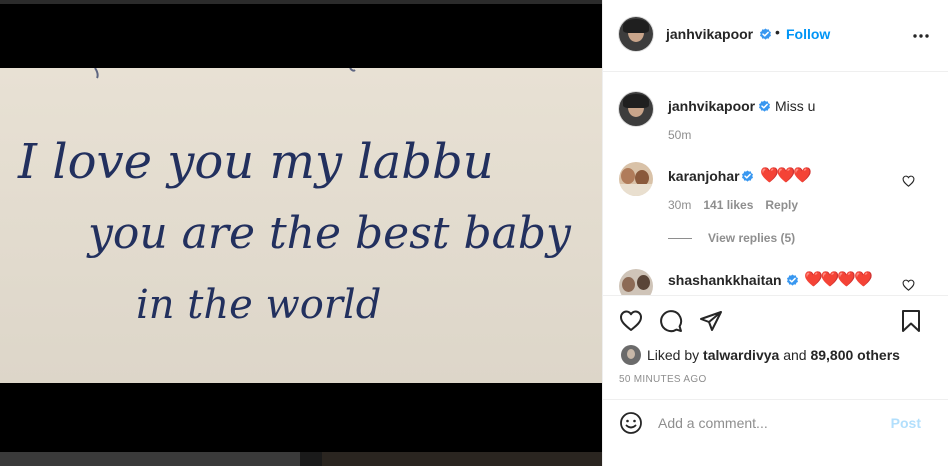 Image resolution: width=948 pixels, height=466 pixels. Describe the element at coordinates (680, 205) in the screenshot. I see `comment-time: 30m` at that location.